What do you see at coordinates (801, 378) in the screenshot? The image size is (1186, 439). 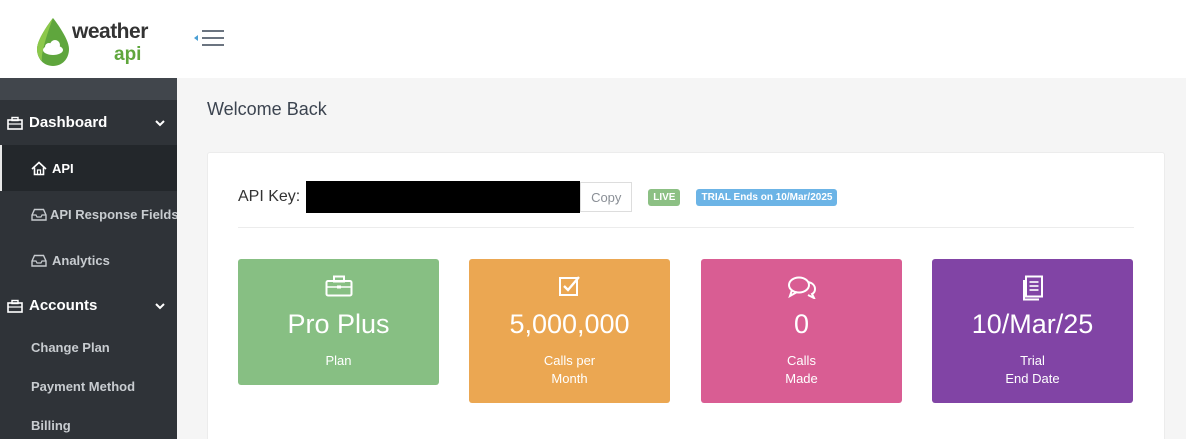 I see `stat-caption-line2: Made` at bounding box center [801, 378].